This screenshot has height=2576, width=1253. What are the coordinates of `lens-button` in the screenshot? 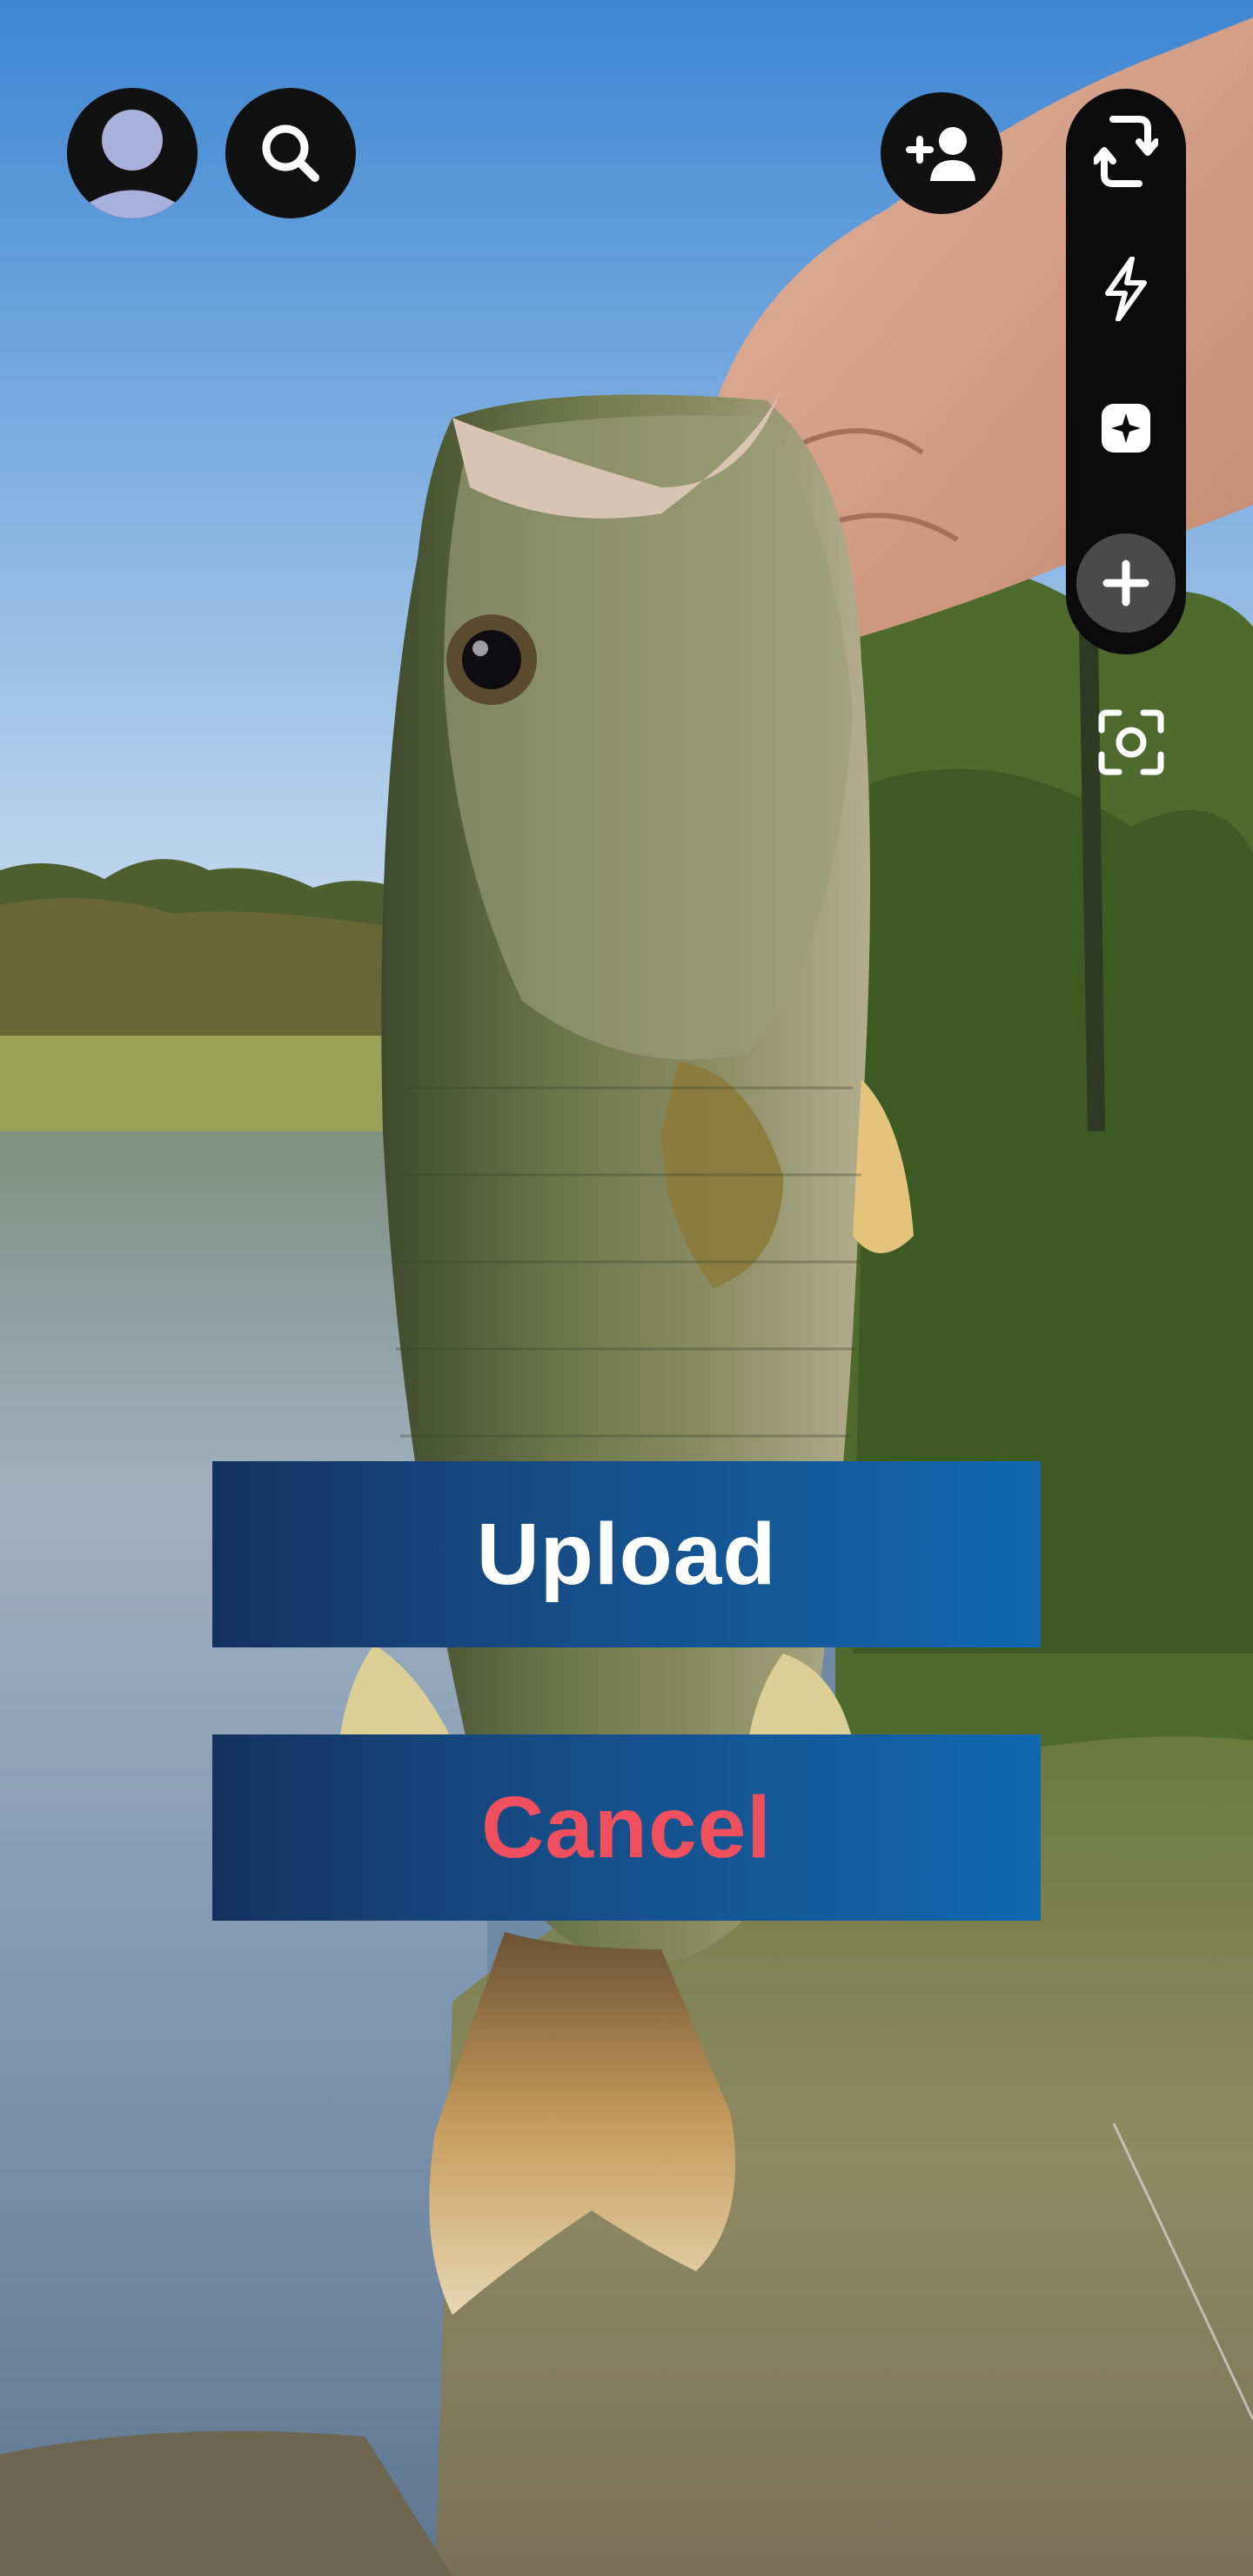 It's located at (1126, 428).